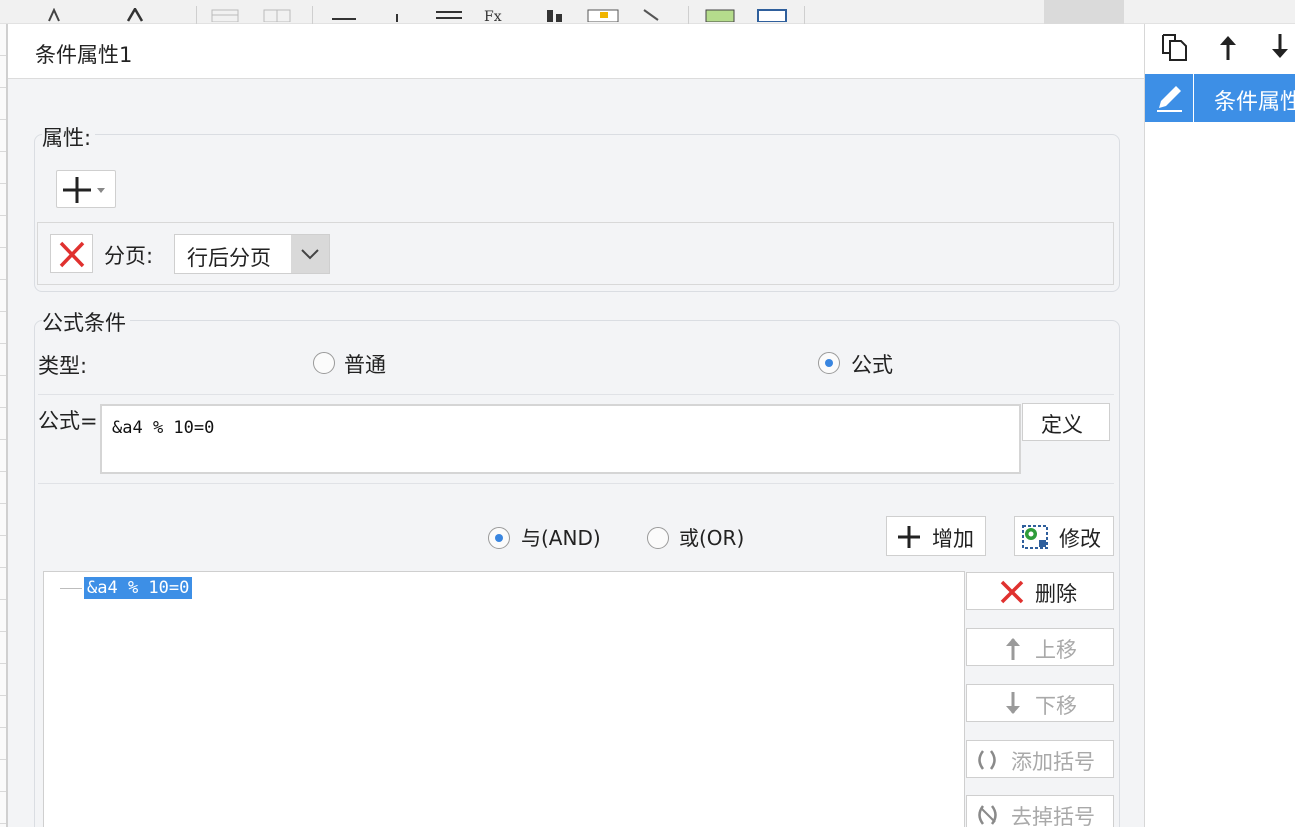 The width and height of the screenshot is (1295, 827). I want to click on main-toolbar: Fx, so click(647, 12).